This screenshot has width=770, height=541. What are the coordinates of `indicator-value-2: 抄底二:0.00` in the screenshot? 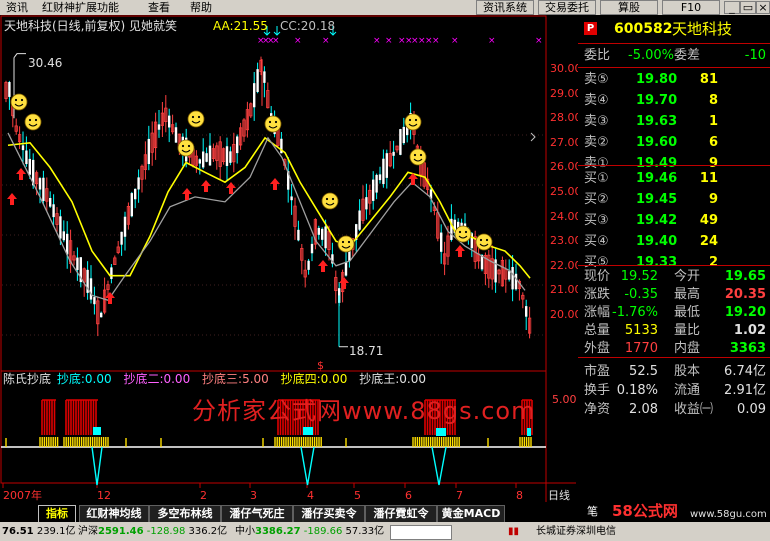 It's located at (157, 379).